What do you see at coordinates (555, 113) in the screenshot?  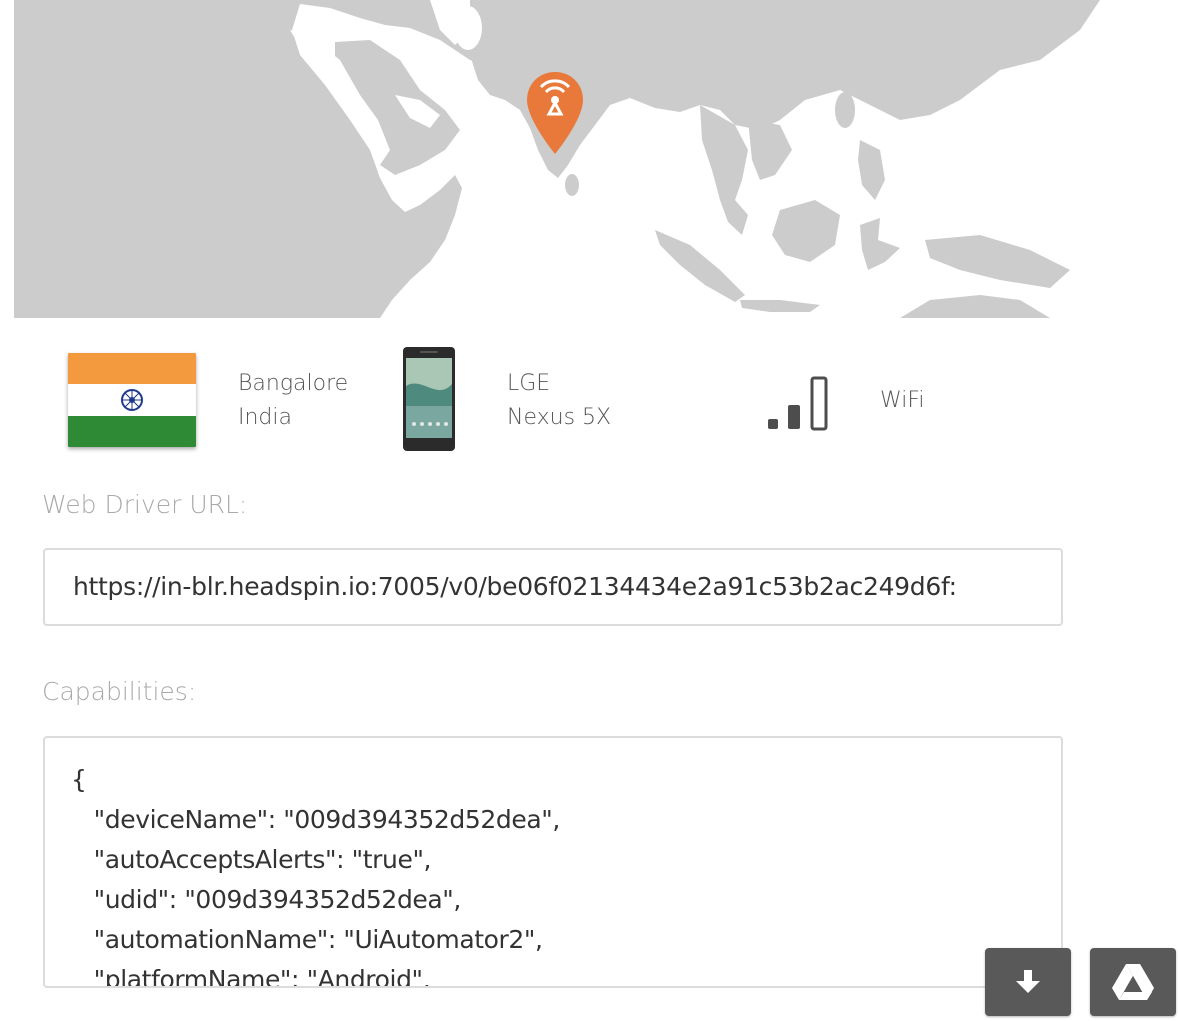 I see `radio-tower-pin-icon` at bounding box center [555, 113].